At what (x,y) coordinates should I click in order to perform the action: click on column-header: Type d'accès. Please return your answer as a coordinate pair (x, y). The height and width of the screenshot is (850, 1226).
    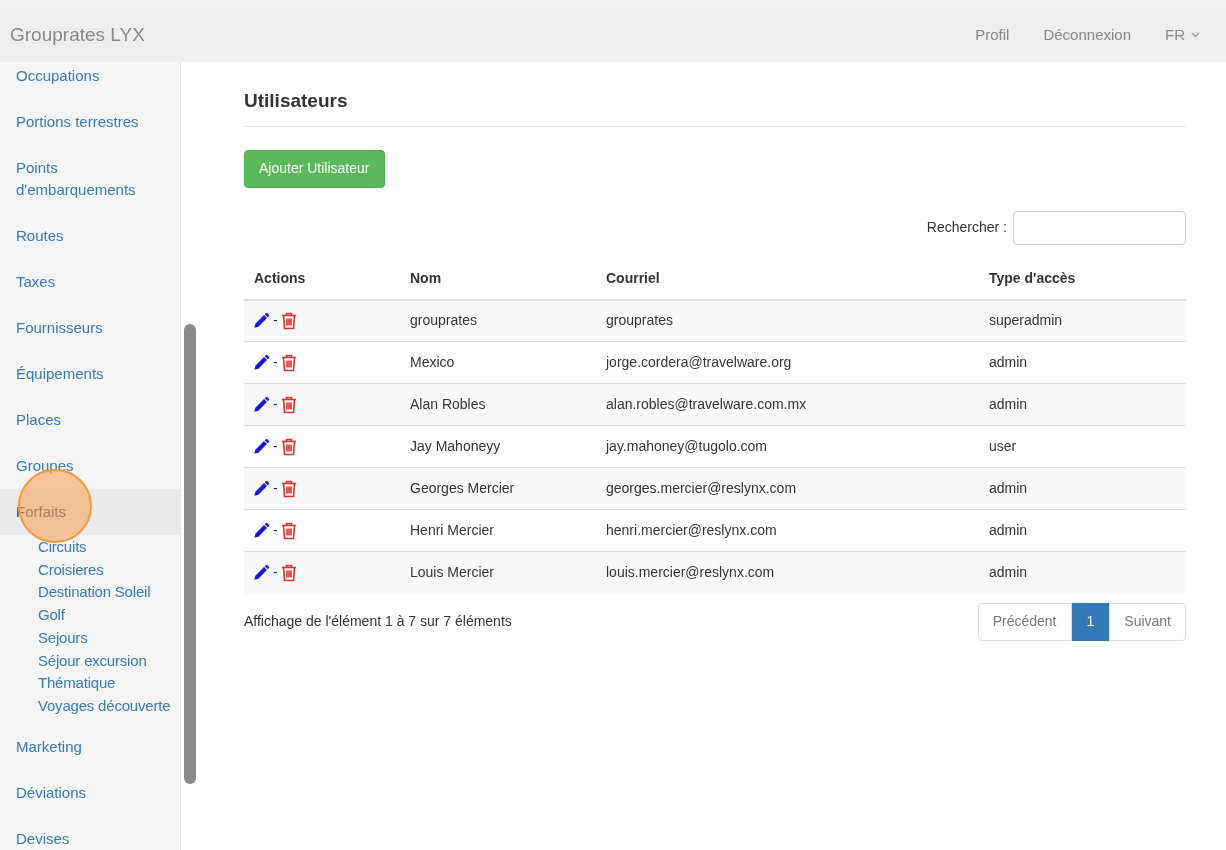
    Looking at the image, I should click on (1082, 278).